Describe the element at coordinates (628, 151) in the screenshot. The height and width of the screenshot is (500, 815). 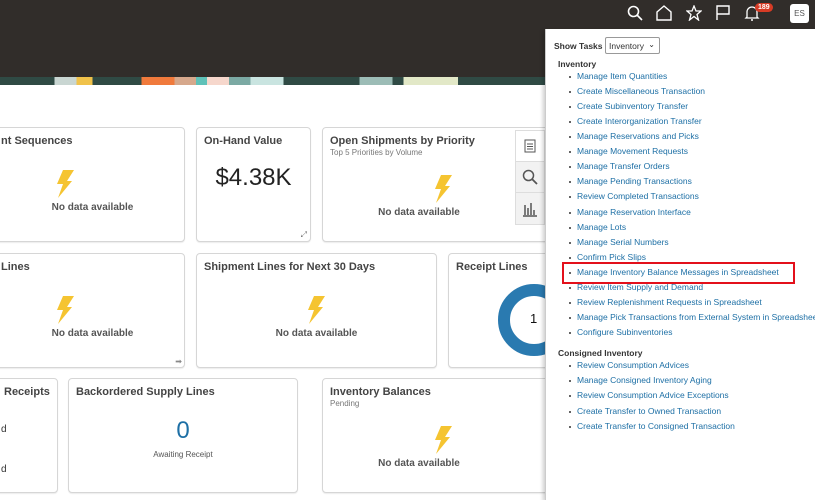
I see `task-link: Manage Movement Requests` at that location.